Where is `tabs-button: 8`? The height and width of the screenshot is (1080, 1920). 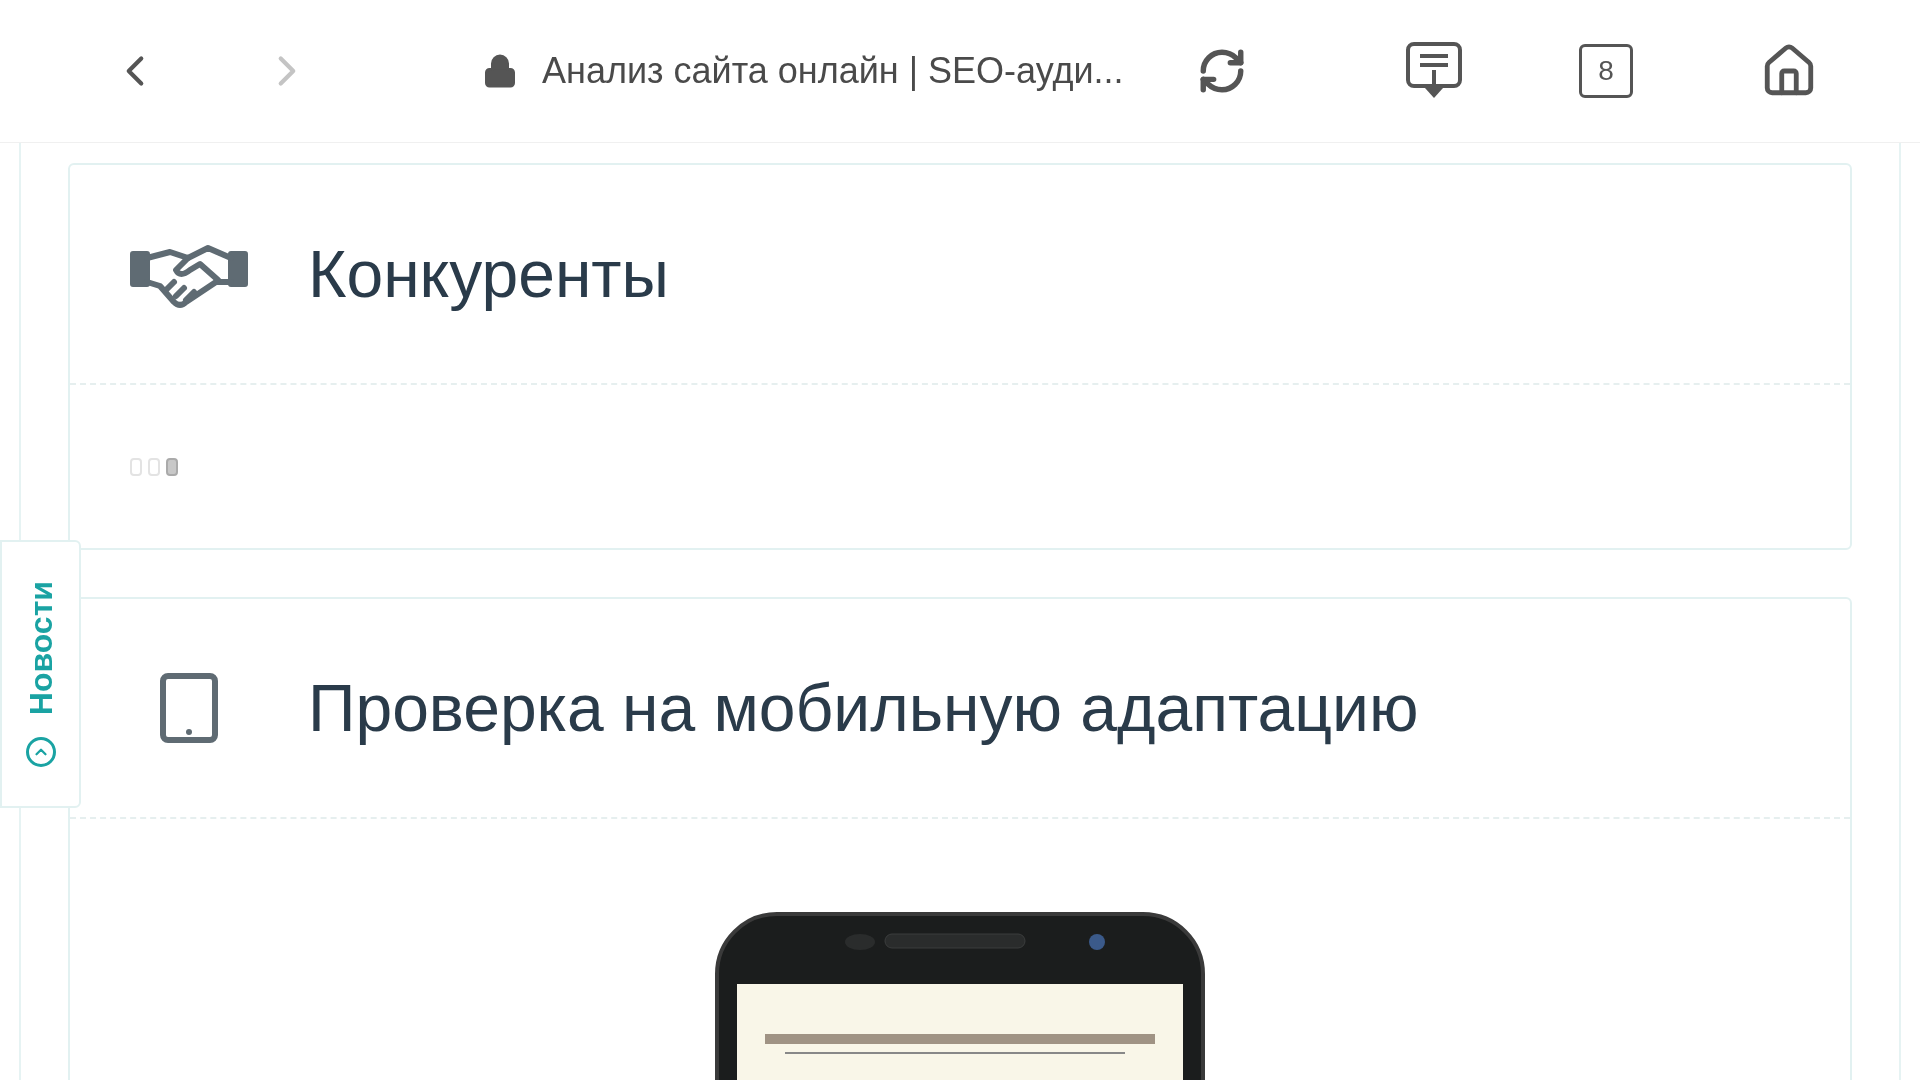
tabs-button: 8 is located at coordinates (1606, 71).